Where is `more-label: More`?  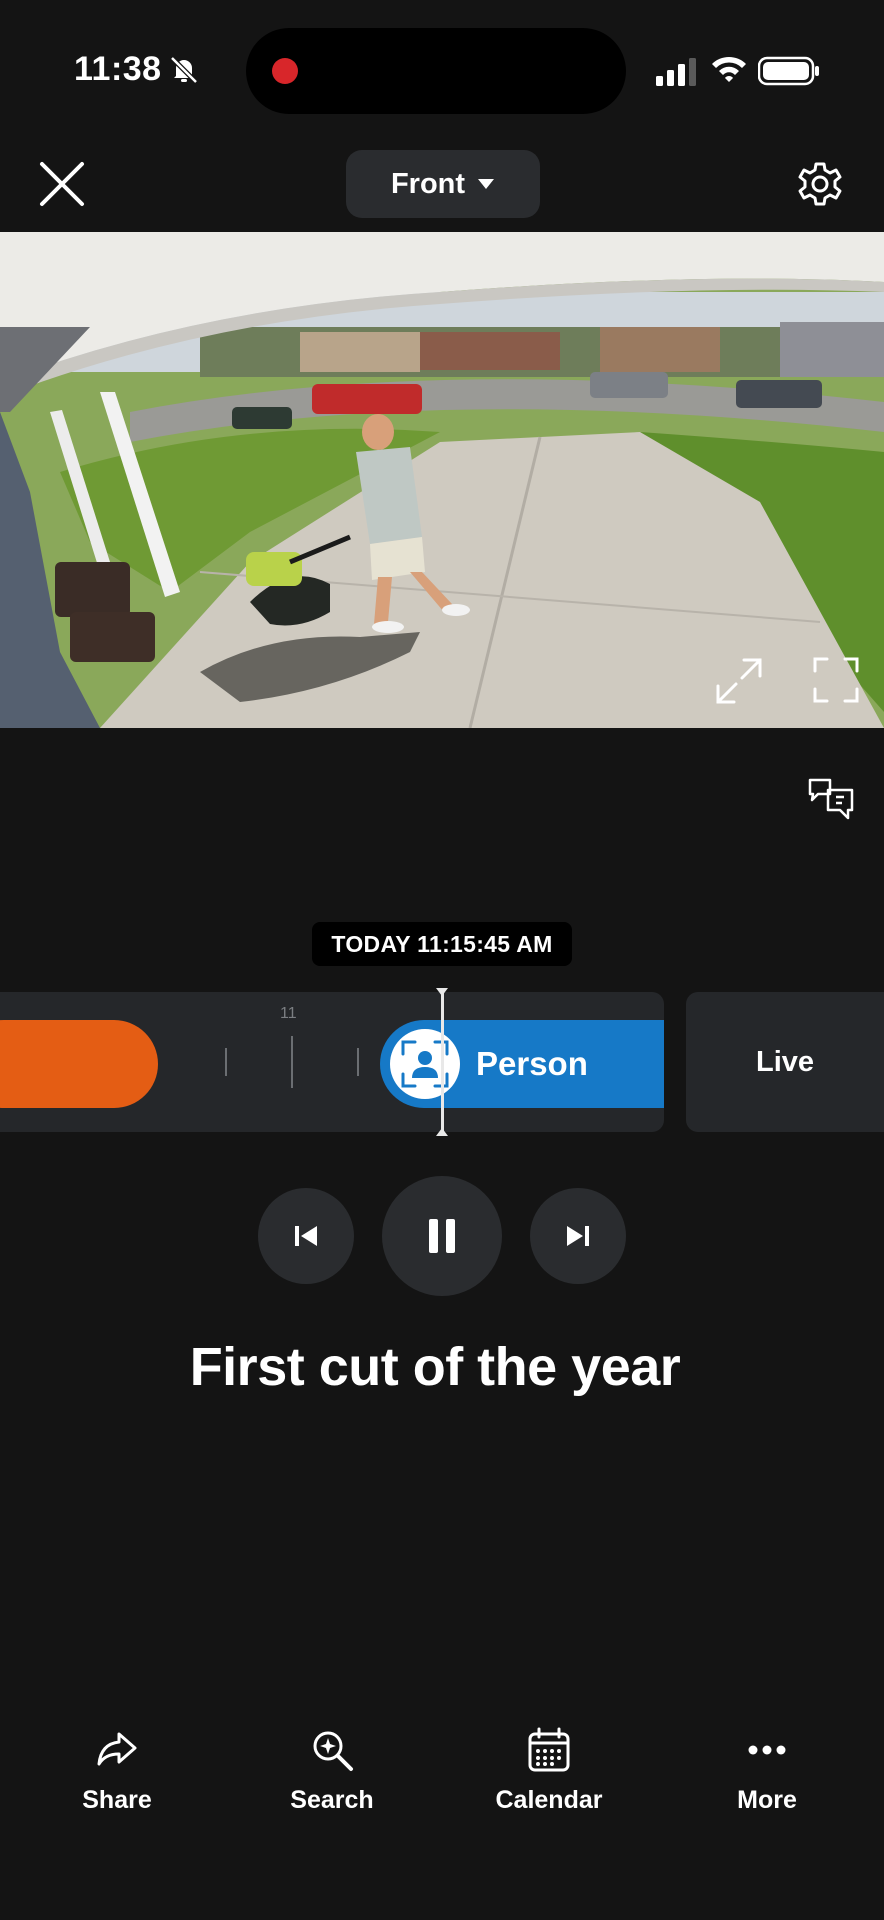
more-label: More is located at coordinates (767, 1800).